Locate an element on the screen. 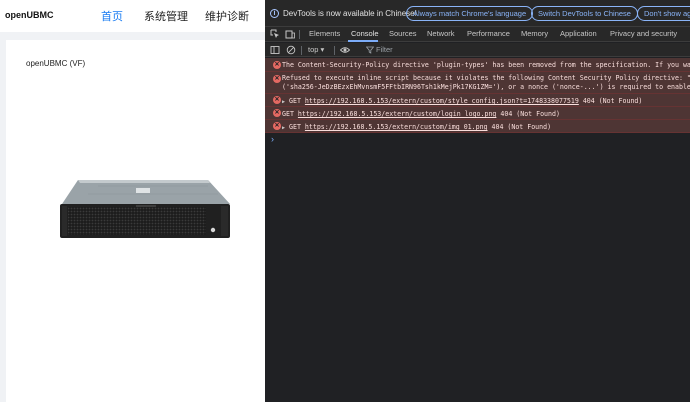  device-toolbar-icon is located at coordinates (290, 34).